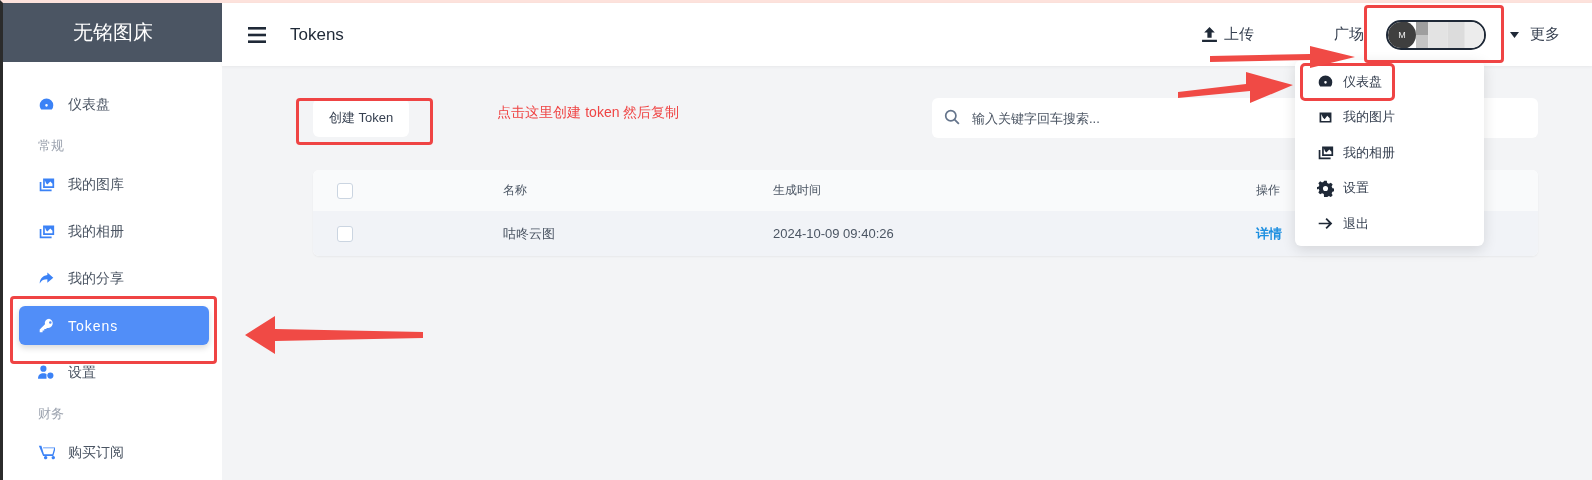 This screenshot has width=1592, height=480. What do you see at coordinates (1341, 224) in the screenshot?
I see `menu-item: 退出` at bounding box center [1341, 224].